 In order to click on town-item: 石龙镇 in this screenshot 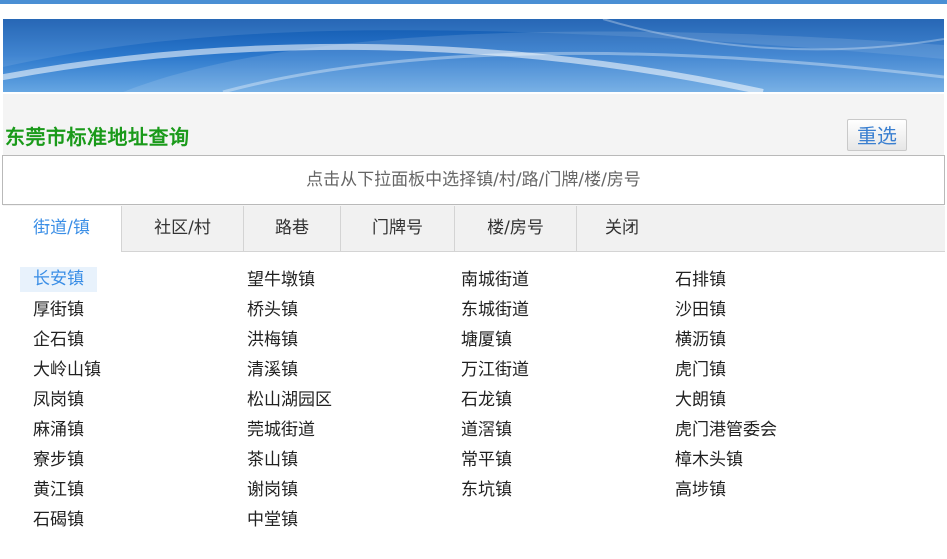, I will do `click(480, 400)`.